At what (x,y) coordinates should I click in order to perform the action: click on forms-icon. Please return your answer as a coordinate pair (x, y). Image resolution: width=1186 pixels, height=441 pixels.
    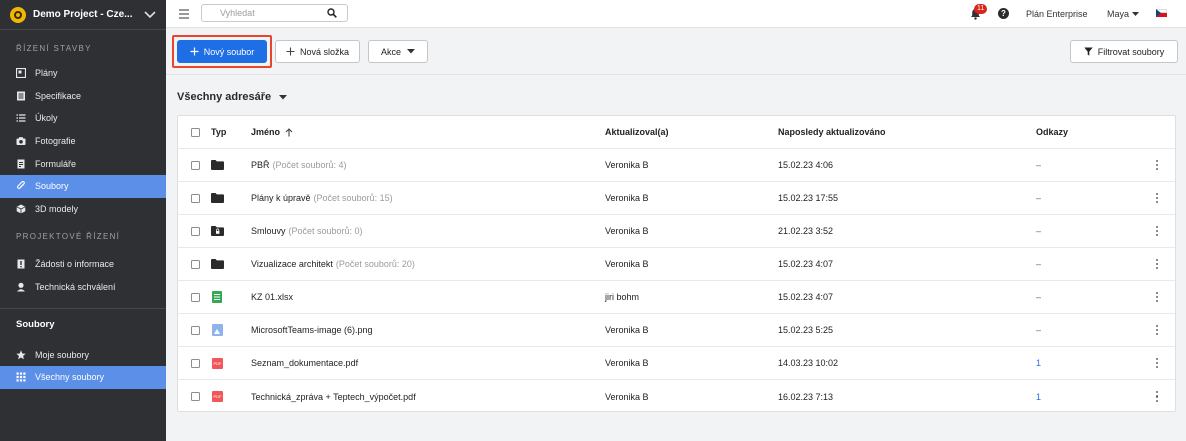
    Looking at the image, I should click on (21, 164).